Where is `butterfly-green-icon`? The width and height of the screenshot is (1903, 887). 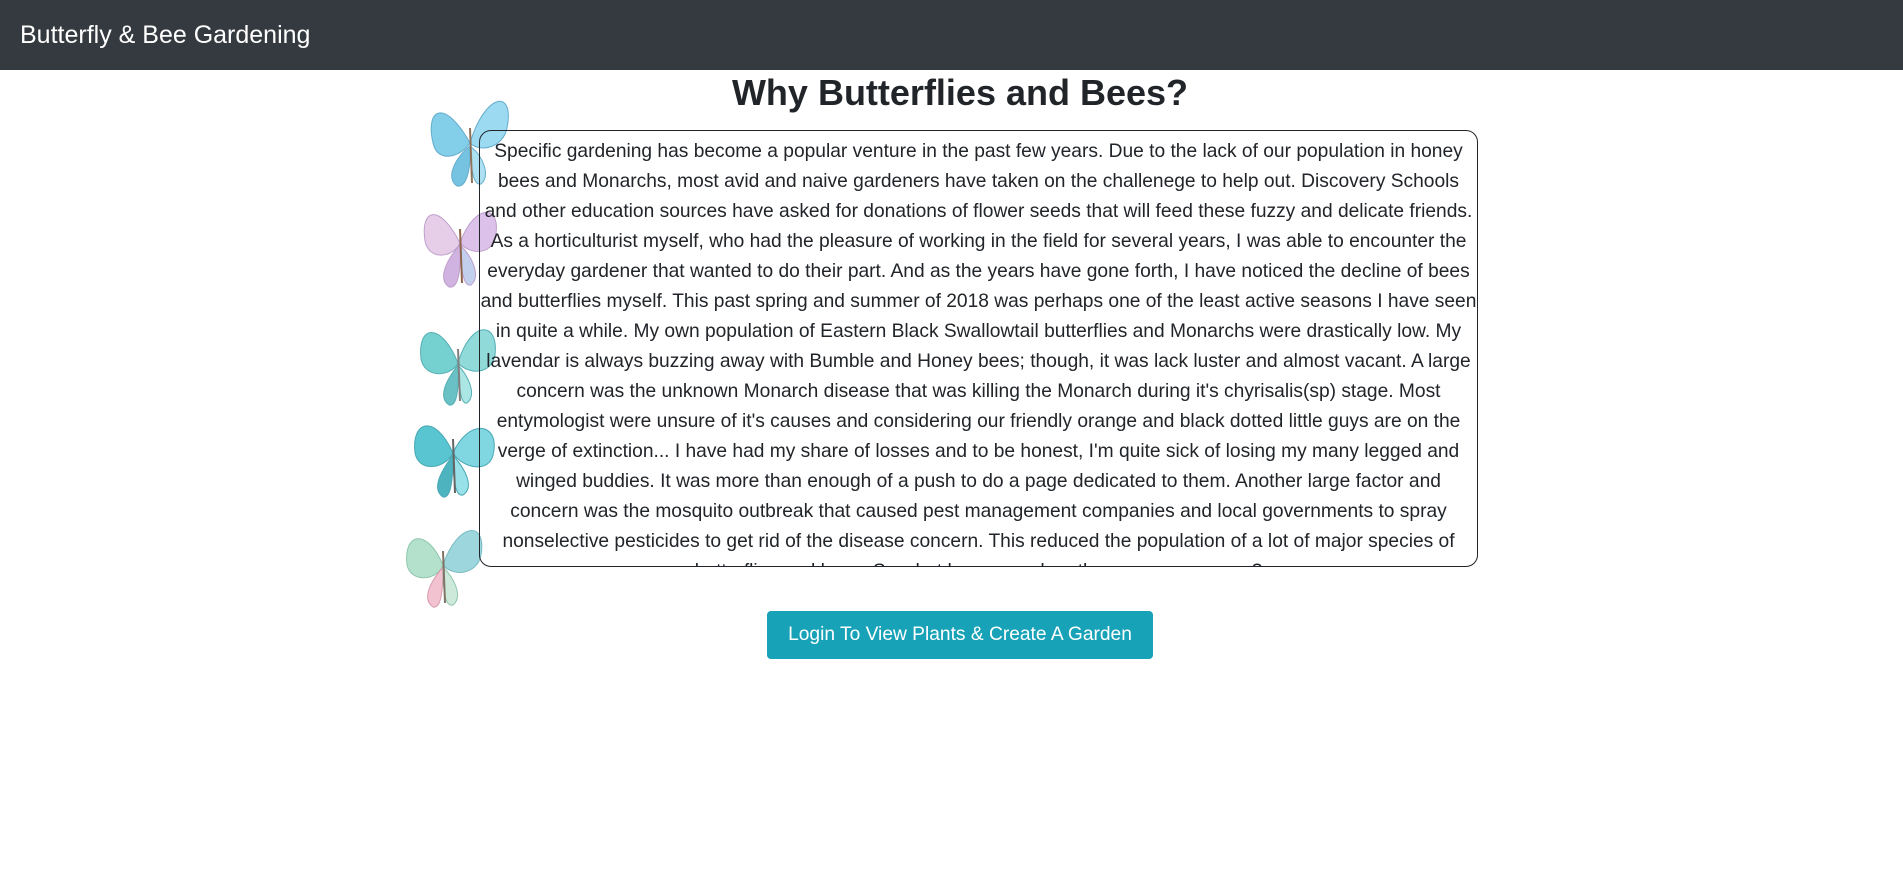 butterfly-green-icon is located at coordinates (444, 569).